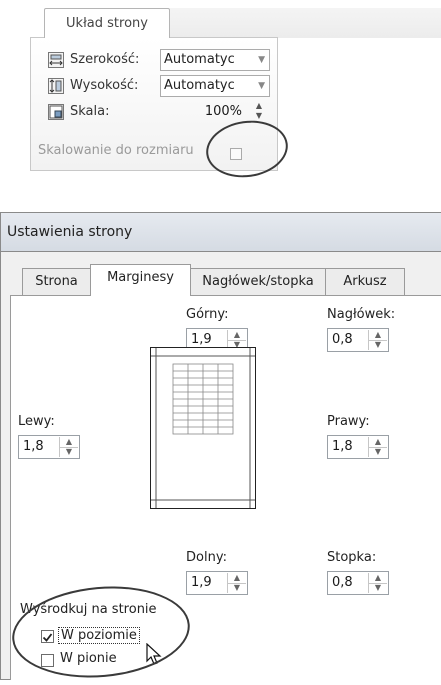 The height and width of the screenshot is (685, 441). Describe the element at coordinates (342, 339) in the screenshot. I see `header-margin-value: 0,8` at that location.